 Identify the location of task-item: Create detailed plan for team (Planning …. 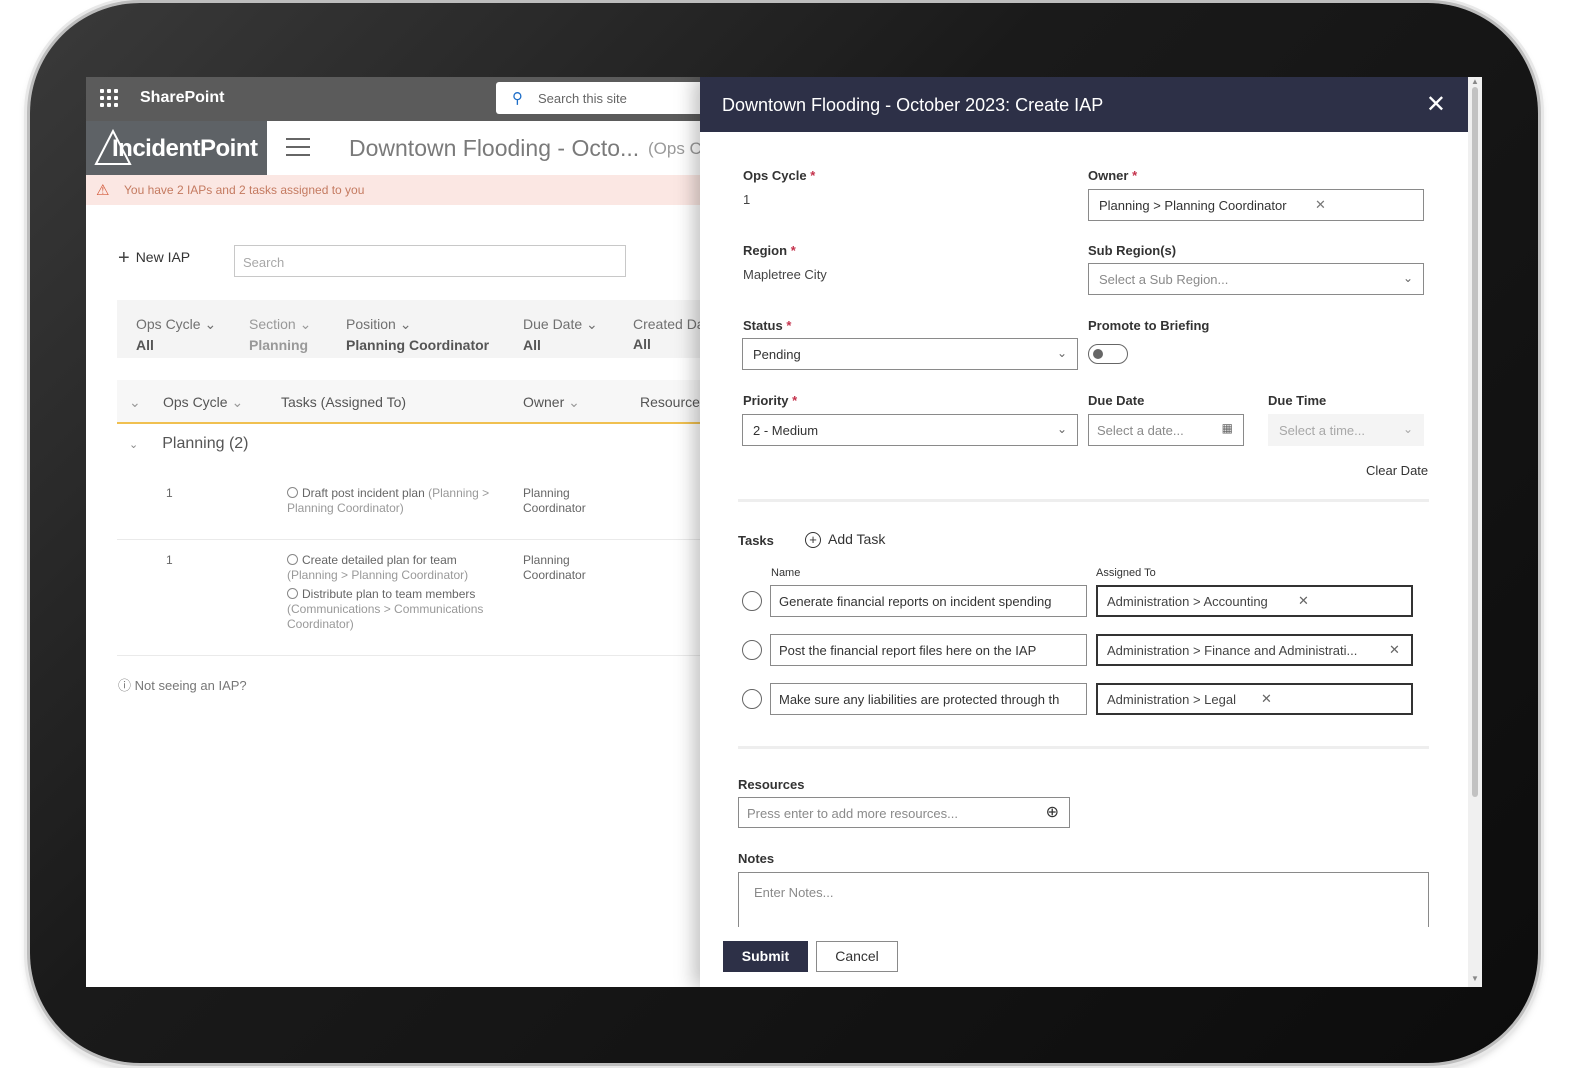
(397, 568).